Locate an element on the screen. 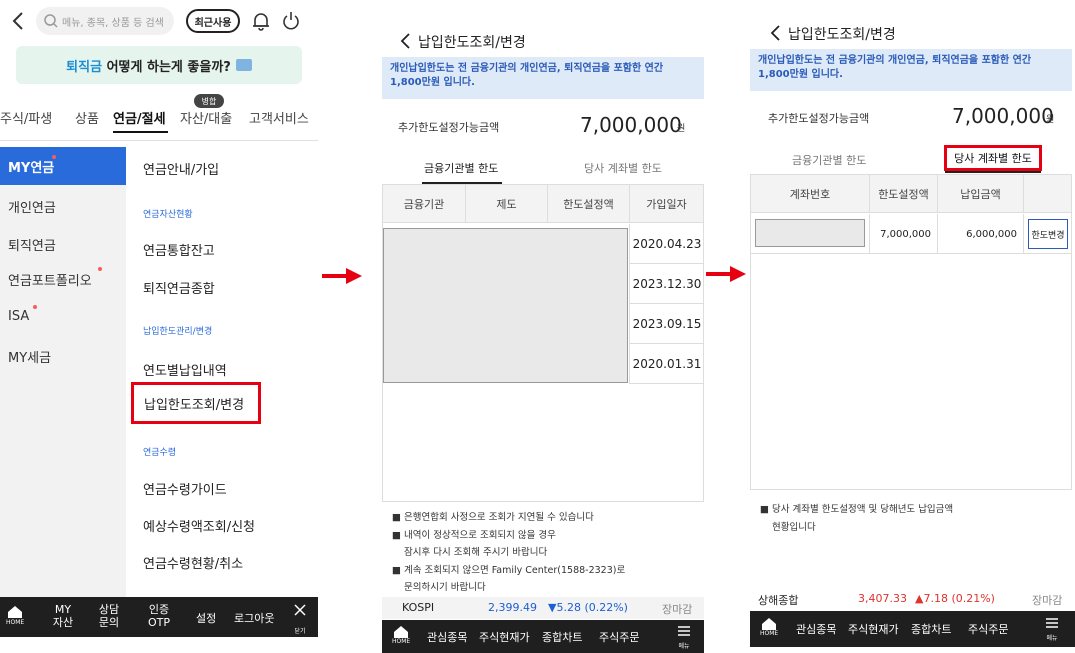 The height and width of the screenshot is (653, 1075). recent-button: 최근사용 is located at coordinates (213, 21).